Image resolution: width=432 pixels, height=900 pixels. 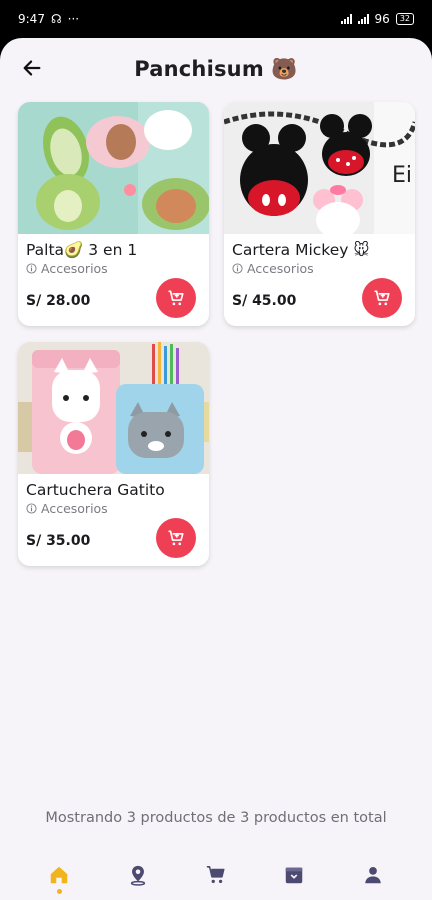 What do you see at coordinates (48, 19) in the screenshot?
I see `status-left: 9:47 ☊ ···` at bounding box center [48, 19].